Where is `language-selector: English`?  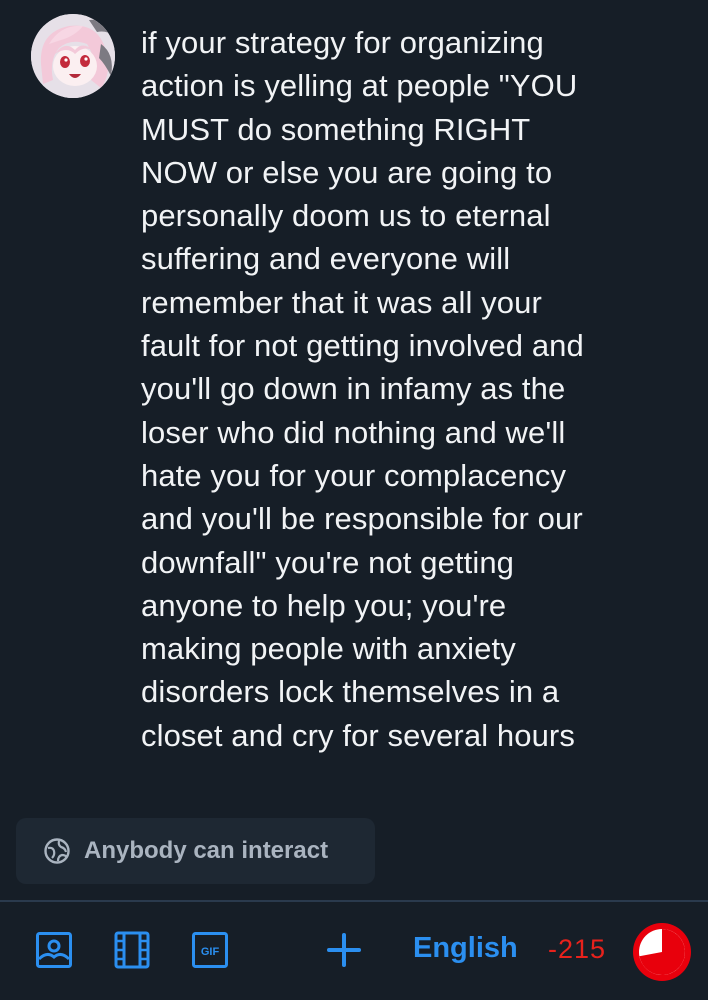 language-selector: English is located at coordinates (465, 948).